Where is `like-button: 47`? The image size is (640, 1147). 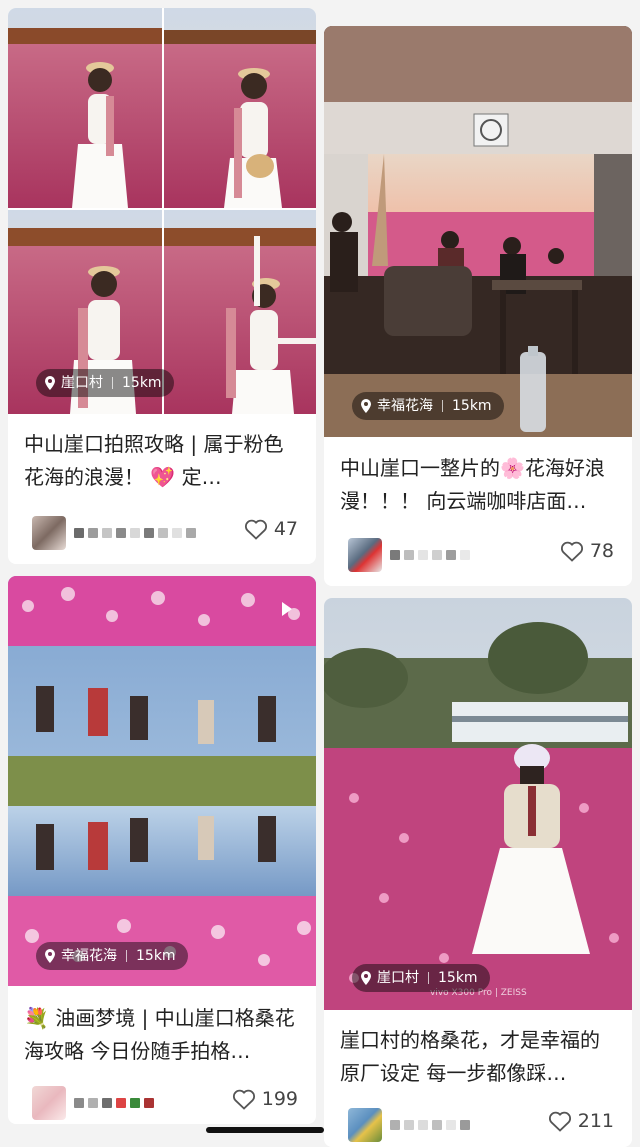
like-button: 47 is located at coordinates (271, 529).